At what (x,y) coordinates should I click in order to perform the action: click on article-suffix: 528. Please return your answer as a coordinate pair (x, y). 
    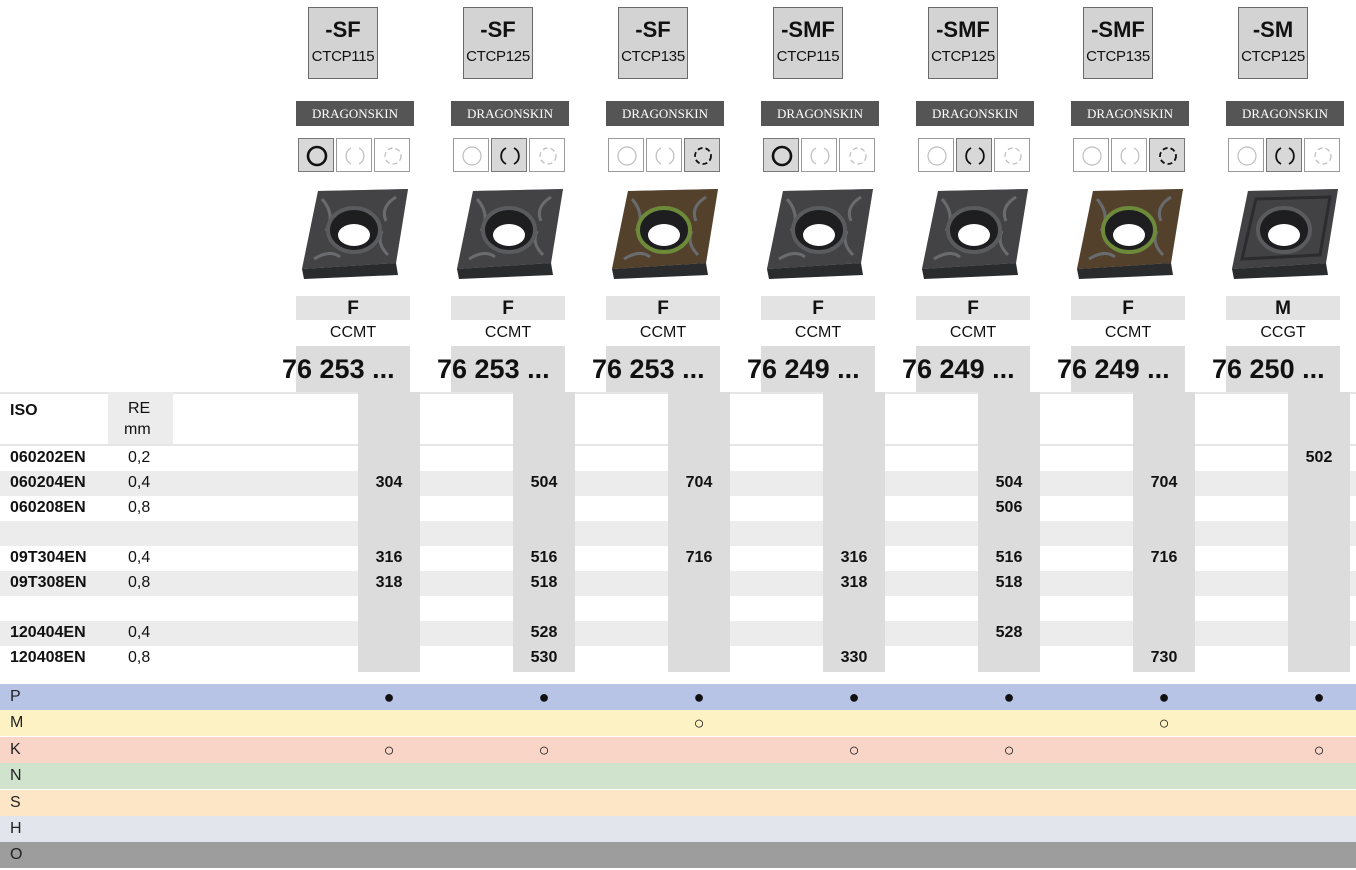
    Looking at the image, I should click on (544, 632).